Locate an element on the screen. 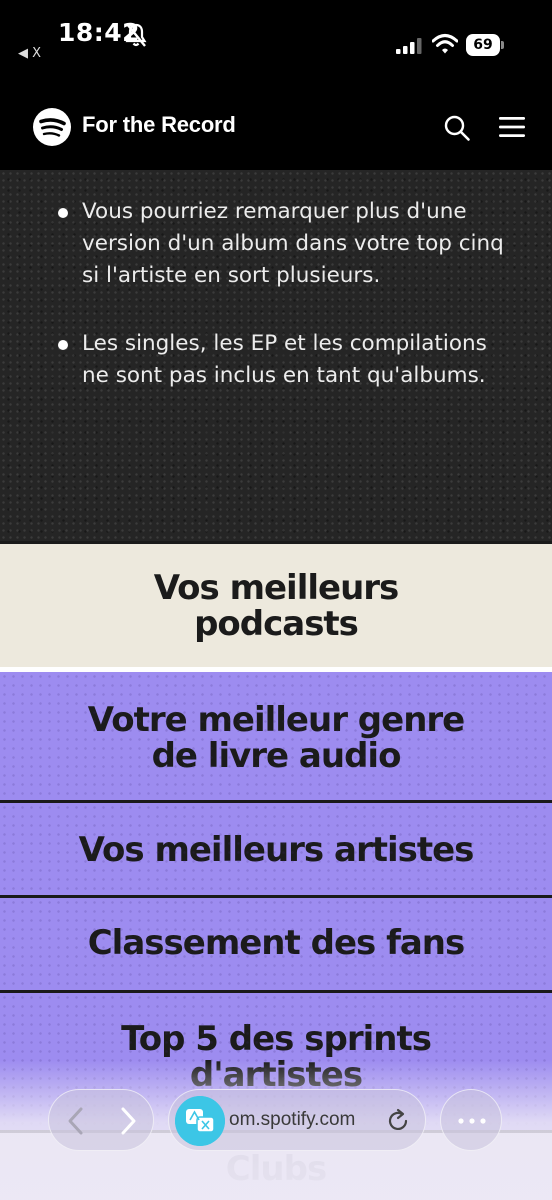  url-text: om.spotify.com is located at coordinates (292, 1120).